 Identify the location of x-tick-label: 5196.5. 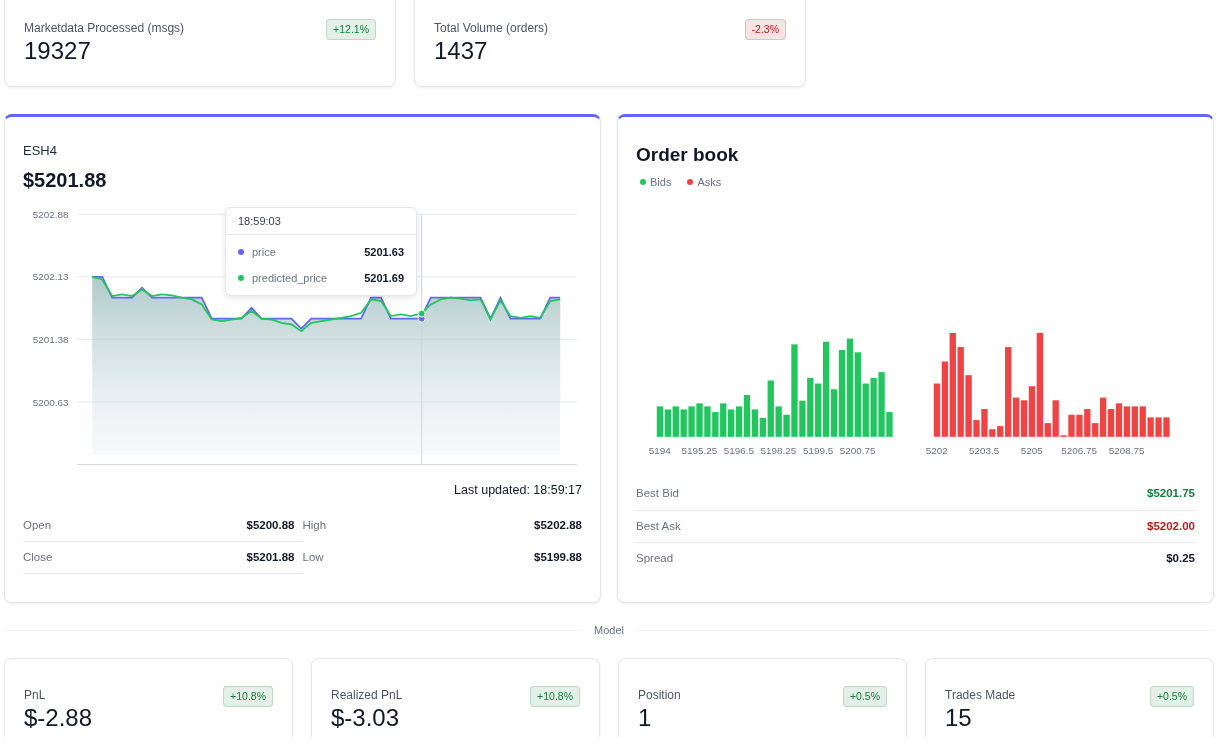
(738, 450).